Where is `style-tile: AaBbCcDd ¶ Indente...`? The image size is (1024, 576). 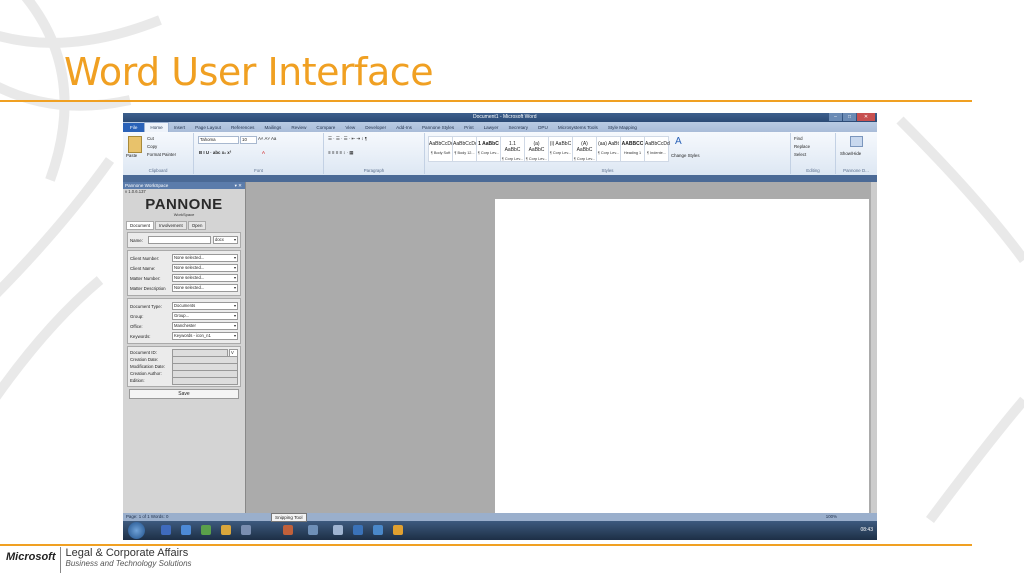
style-tile: AaBbCcDd ¶ Indente... is located at coordinates (657, 149).